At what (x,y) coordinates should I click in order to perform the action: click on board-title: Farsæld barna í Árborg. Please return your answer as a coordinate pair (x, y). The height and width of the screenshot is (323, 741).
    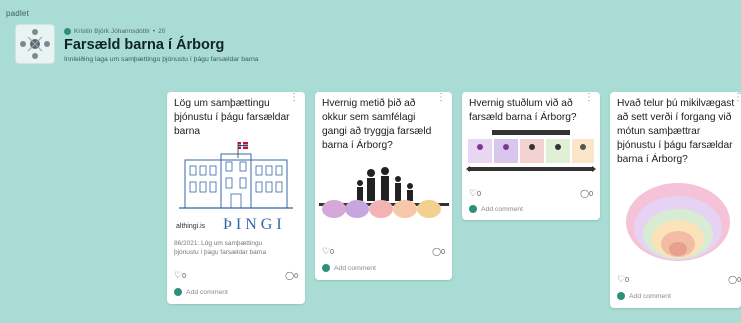
    Looking at the image, I should click on (144, 45).